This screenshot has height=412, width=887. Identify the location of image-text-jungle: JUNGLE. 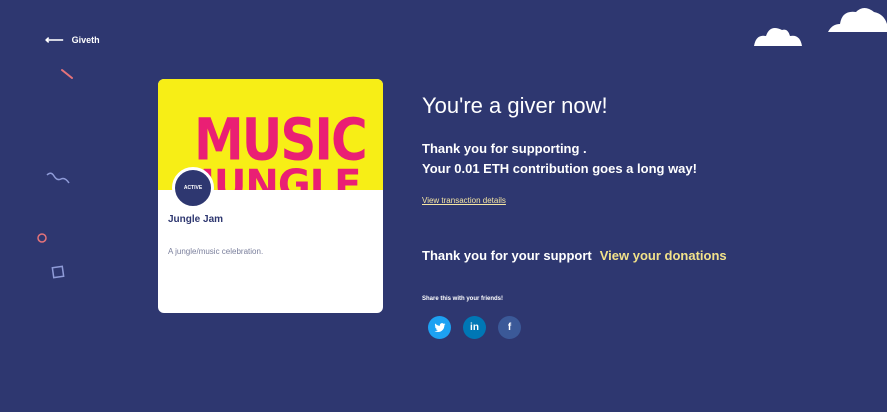
(280, 176).